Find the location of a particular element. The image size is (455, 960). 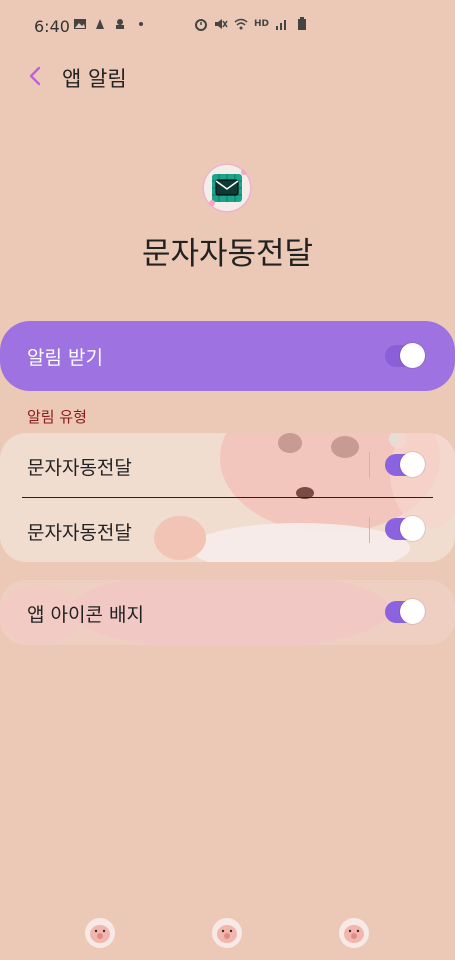

app-icon-badges-label: 앱 아이콘 배지 is located at coordinates (85, 615).